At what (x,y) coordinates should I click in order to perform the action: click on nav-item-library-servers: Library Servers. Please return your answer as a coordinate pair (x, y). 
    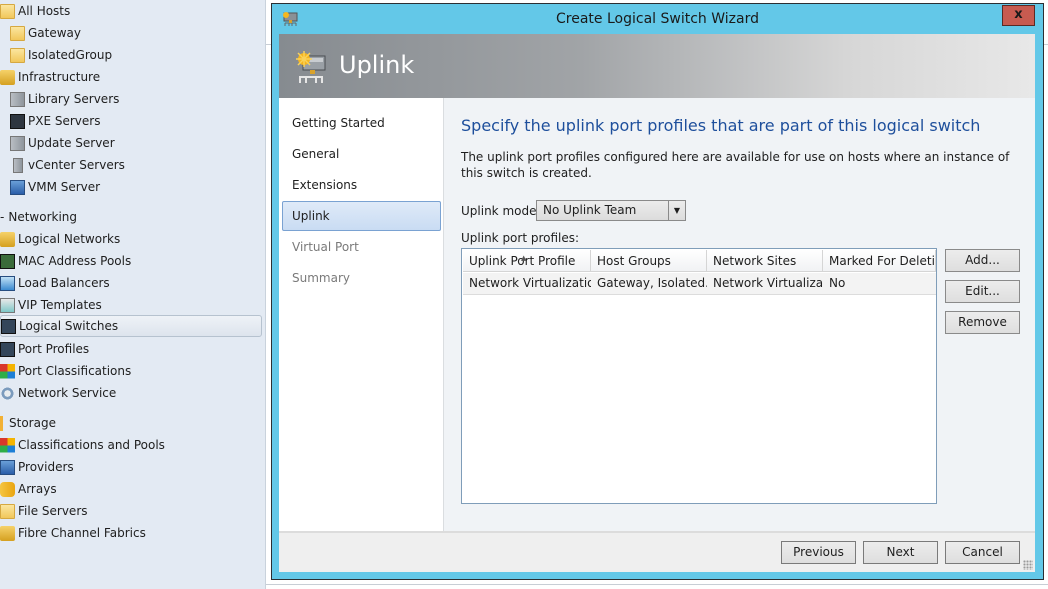
    Looking at the image, I should click on (64, 99).